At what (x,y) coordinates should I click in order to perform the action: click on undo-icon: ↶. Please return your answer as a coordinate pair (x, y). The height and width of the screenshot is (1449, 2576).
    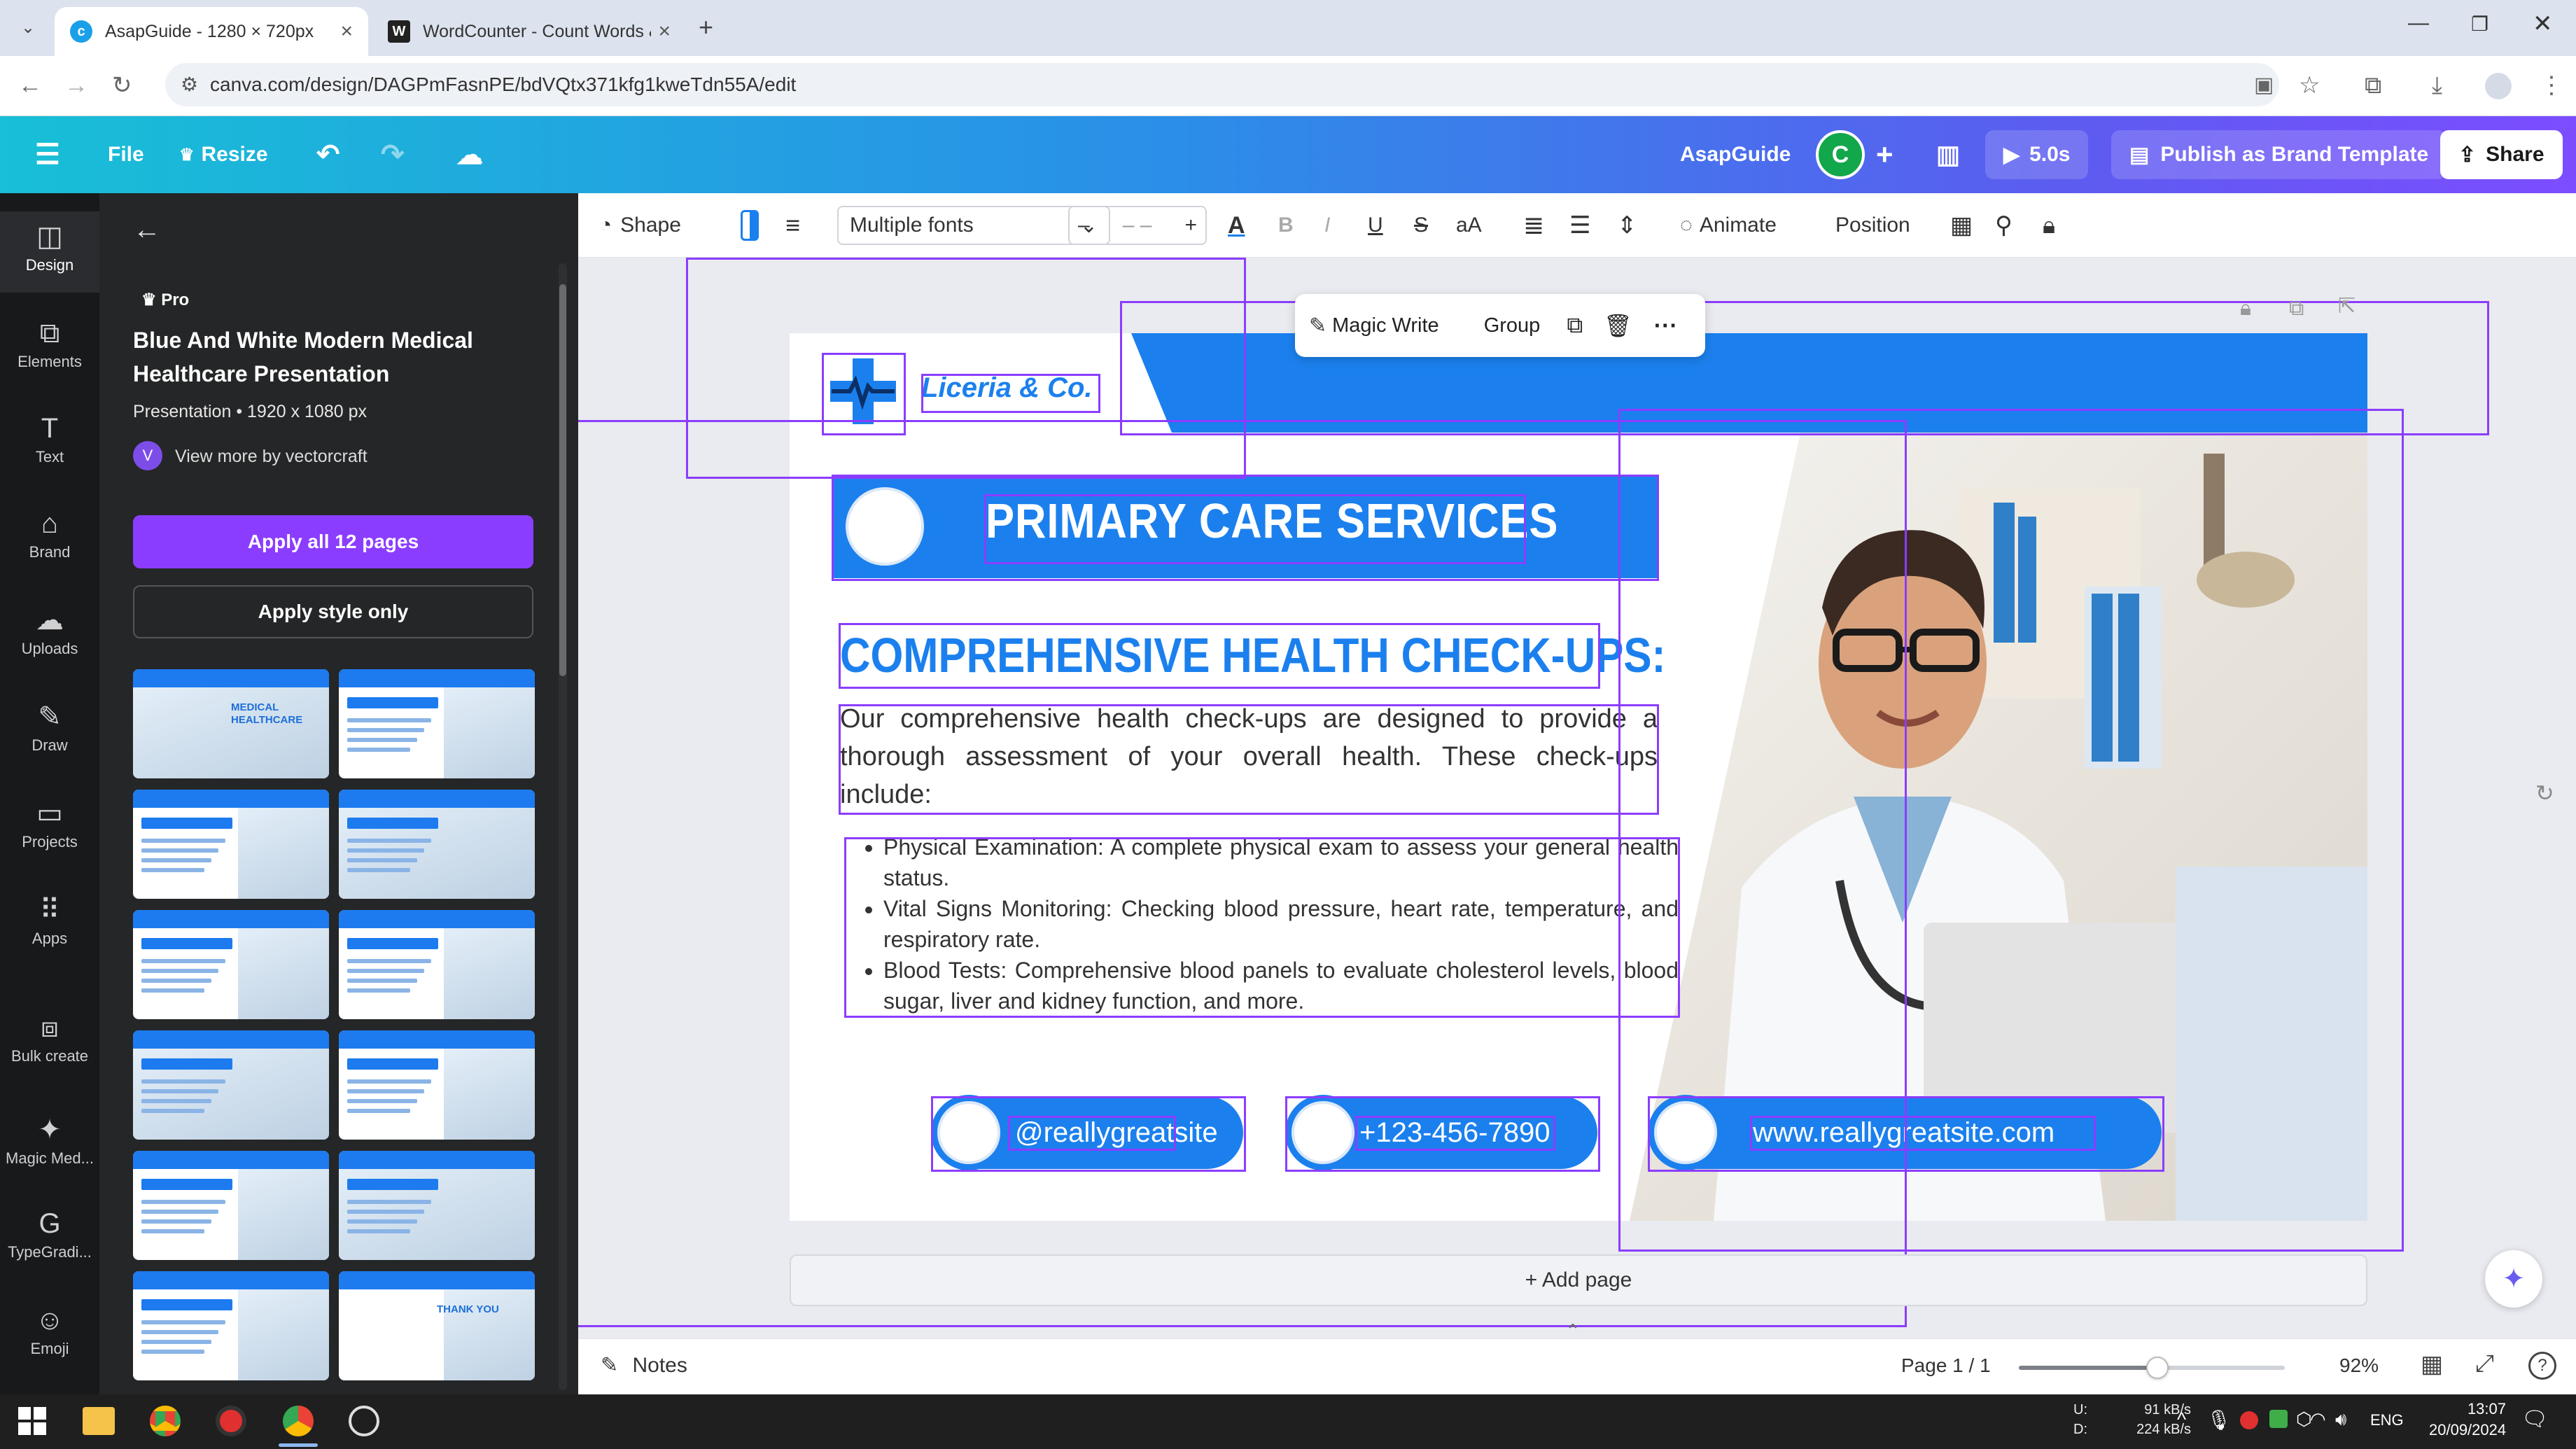
    Looking at the image, I should click on (328, 154).